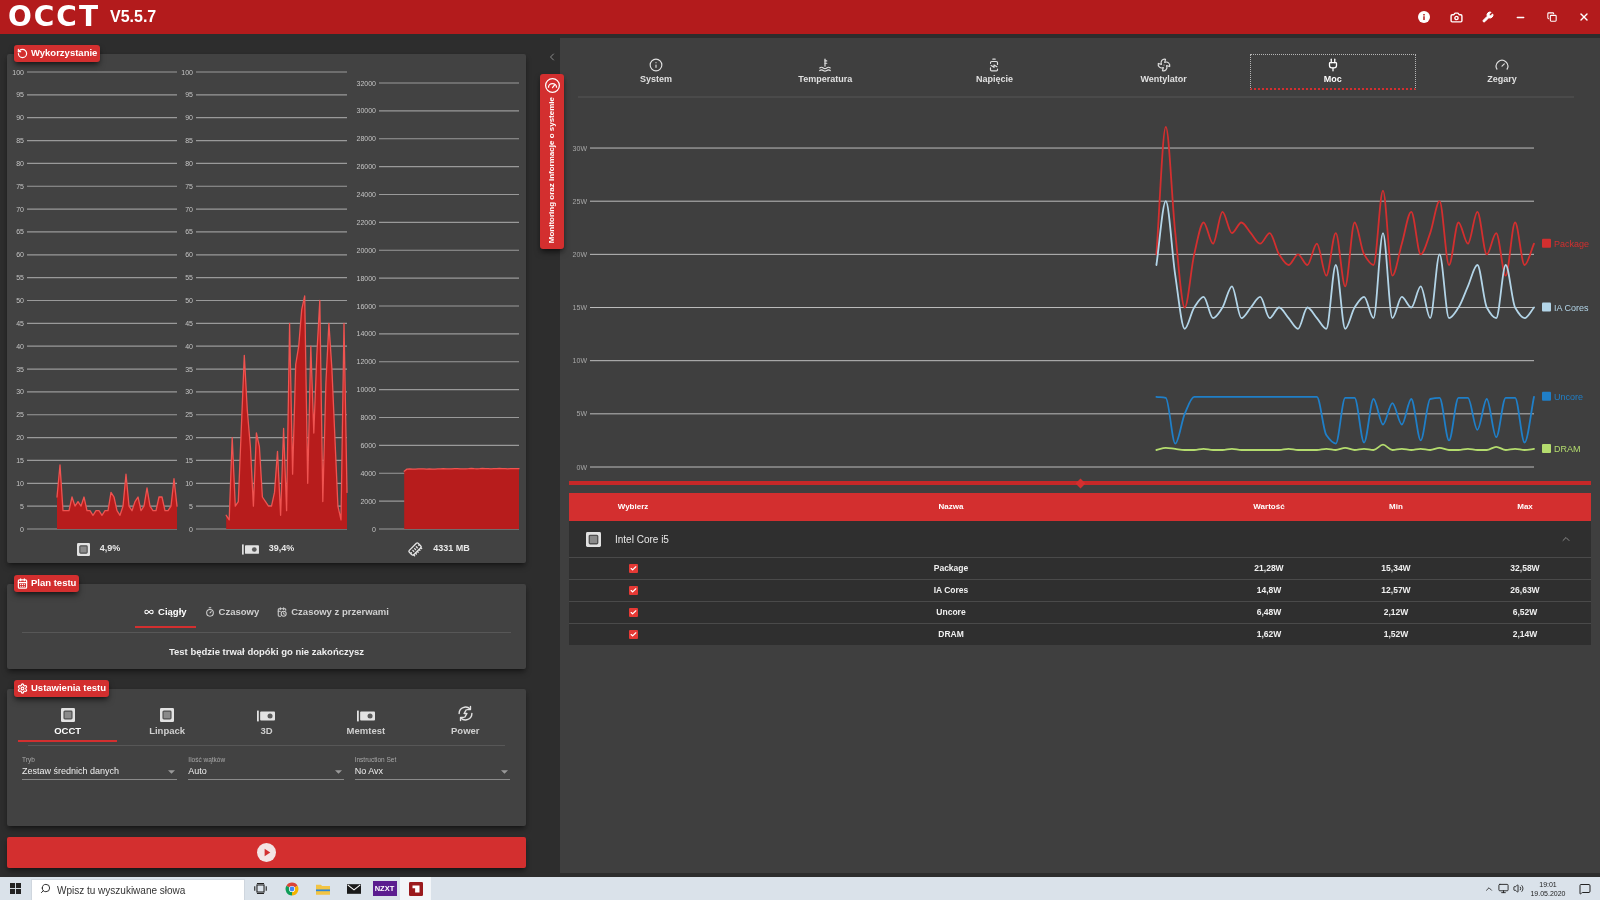 The width and height of the screenshot is (1600, 900). What do you see at coordinates (291, 888) in the screenshot?
I see `tricolor-circle-icon` at bounding box center [291, 888].